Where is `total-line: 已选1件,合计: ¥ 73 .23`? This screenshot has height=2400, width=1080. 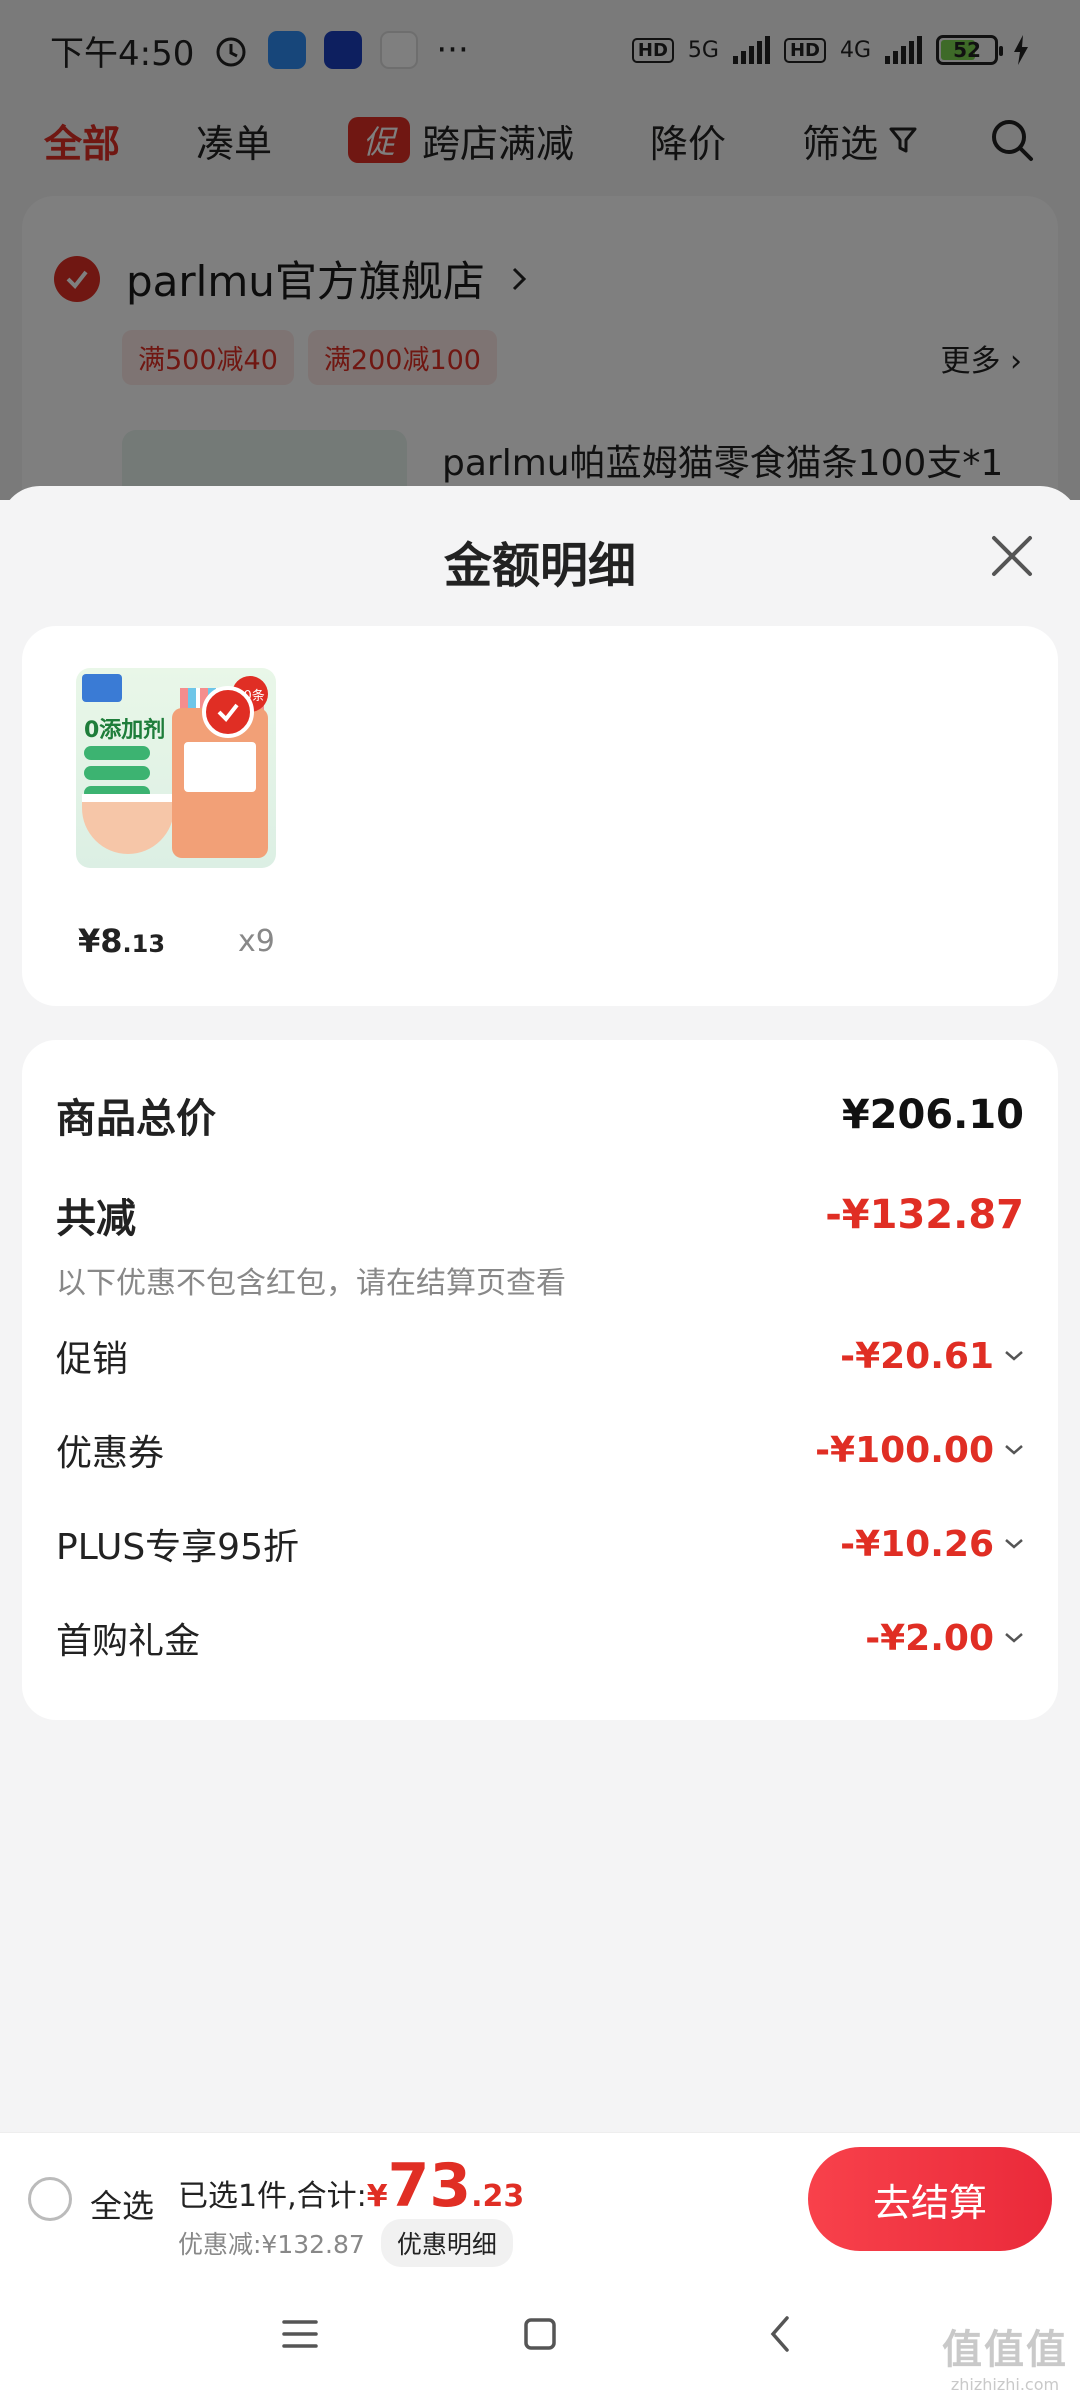
total-line: 已选1件,合计: ¥ 73 .23 is located at coordinates (351, 2186).